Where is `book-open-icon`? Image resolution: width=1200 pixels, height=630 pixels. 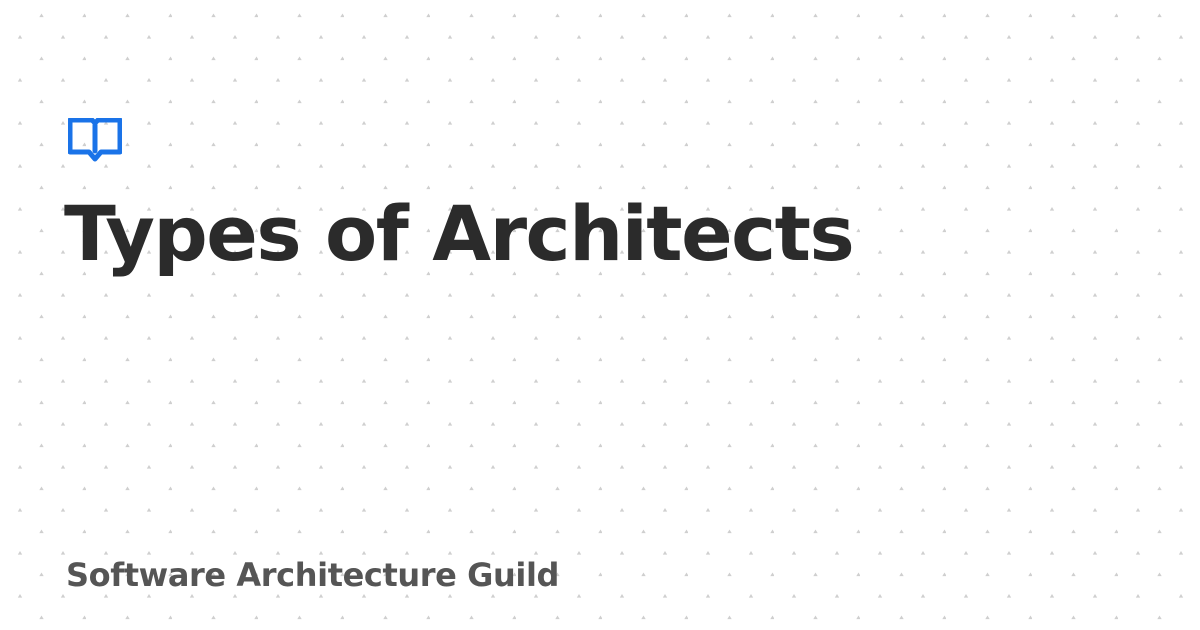
book-open-icon is located at coordinates (95, 139).